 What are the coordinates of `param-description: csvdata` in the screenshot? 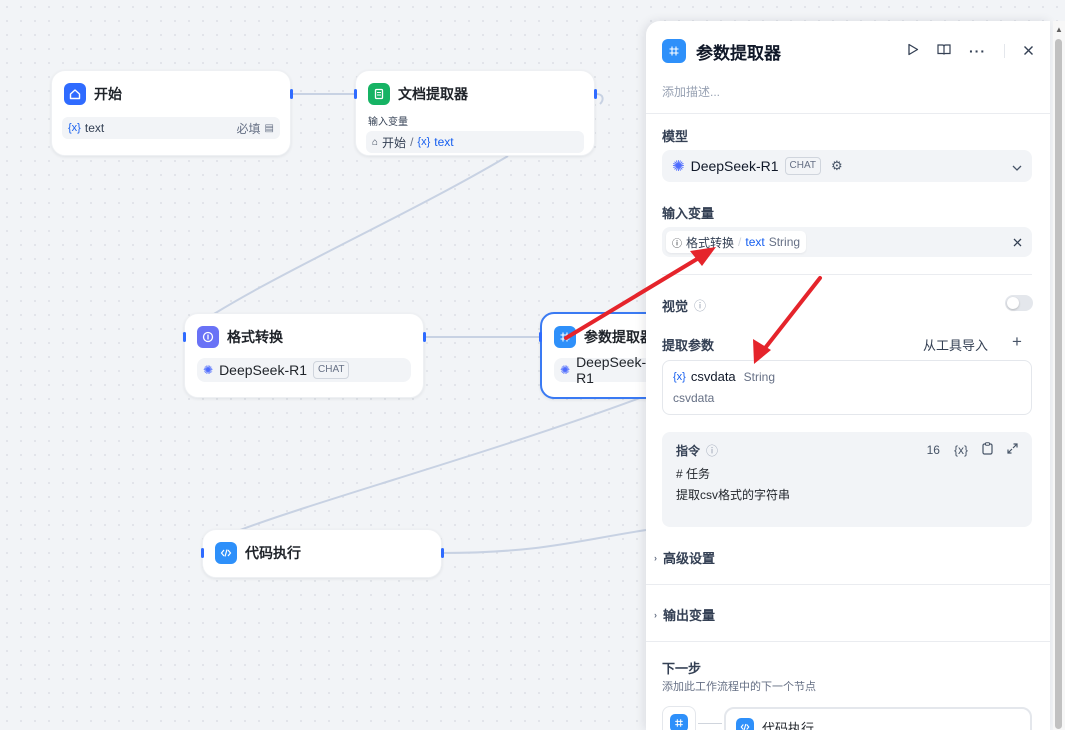 It's located at (694, 398).